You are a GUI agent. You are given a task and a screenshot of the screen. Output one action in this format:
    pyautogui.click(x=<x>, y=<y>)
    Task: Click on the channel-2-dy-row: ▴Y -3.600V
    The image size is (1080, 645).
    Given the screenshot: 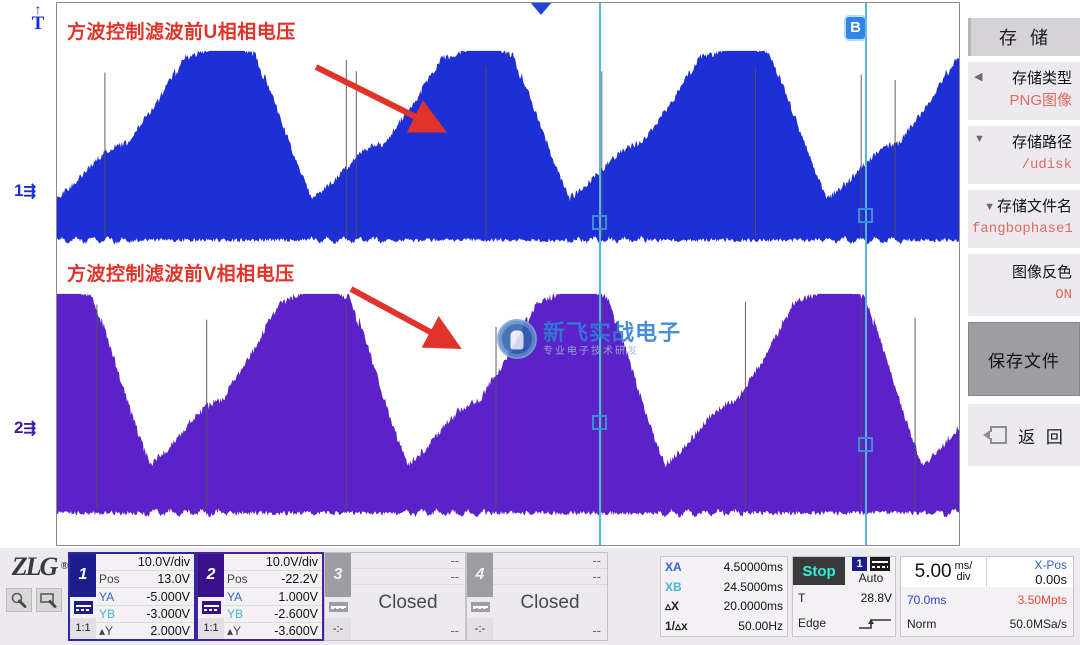 What is the action you would take?
    pyautogui.click(x=273, y=631)
    